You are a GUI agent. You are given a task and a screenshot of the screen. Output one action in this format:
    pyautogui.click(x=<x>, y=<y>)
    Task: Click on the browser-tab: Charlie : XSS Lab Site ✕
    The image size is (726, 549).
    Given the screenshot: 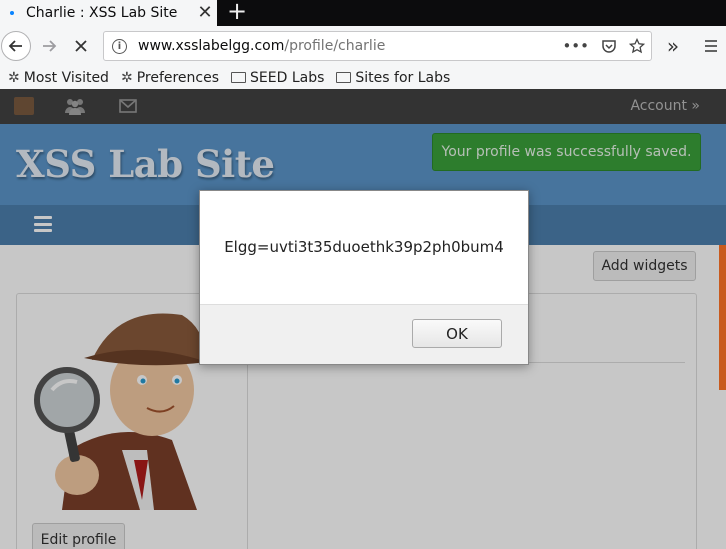 What is the action you would take?
    pyautogui.click(x=108, y=13)
    